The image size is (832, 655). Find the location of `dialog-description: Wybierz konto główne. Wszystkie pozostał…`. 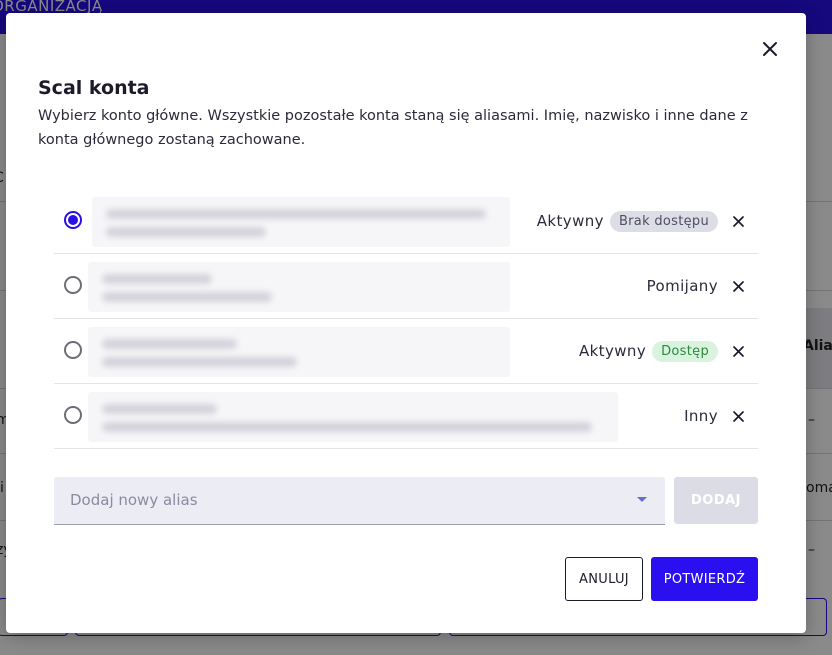

dialog-description: Wybierz konto główne. Wszystkie pozostał… is located at coordinates (393, 128).